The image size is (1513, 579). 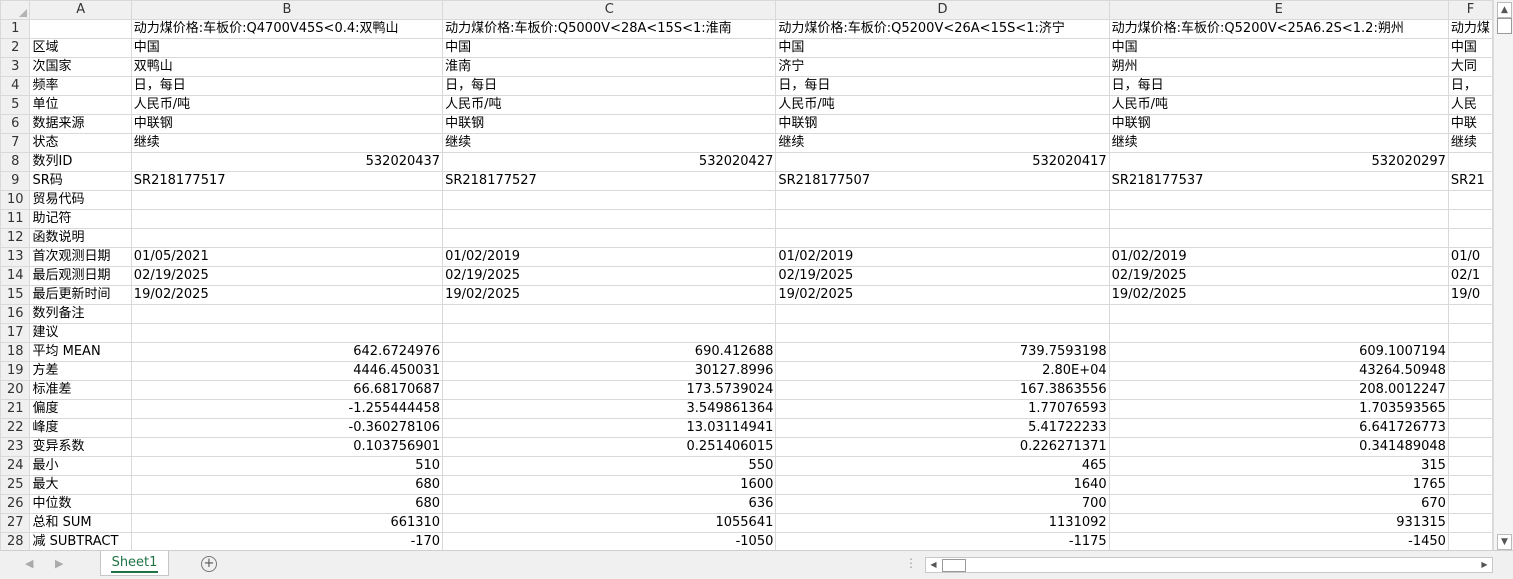 I want to click on cell-d13: 01/02/2019, so click(x=942, y=257).